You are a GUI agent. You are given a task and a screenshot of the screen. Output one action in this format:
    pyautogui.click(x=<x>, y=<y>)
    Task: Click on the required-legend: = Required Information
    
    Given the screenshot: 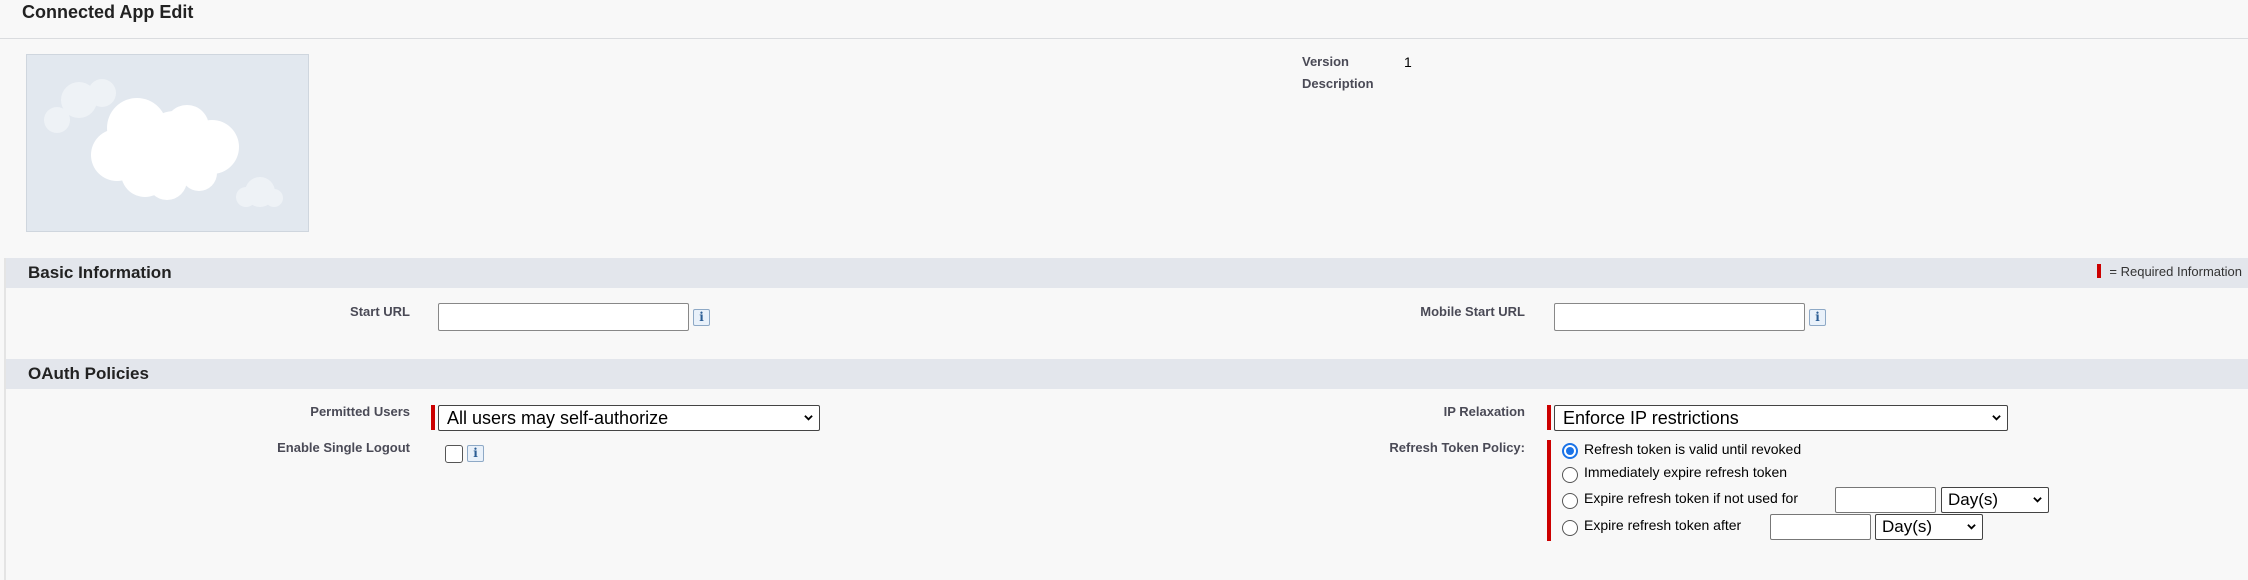 What is the action you would take?
    pyautogui.click(x=2169, y=271)
    